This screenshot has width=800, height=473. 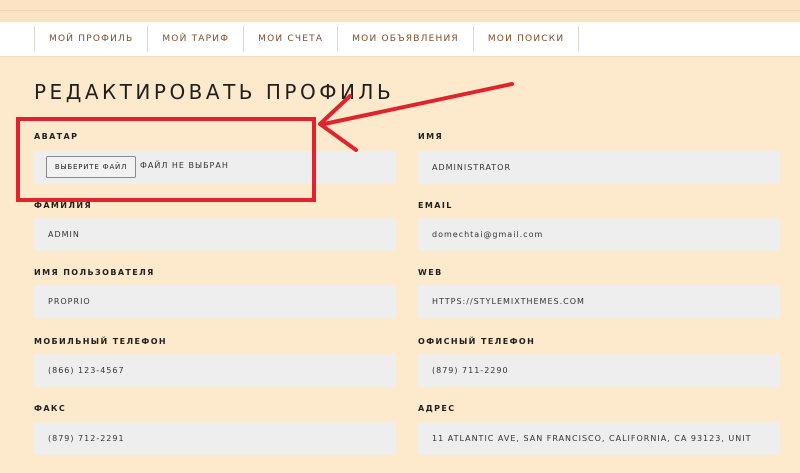 I want to click on nav-item-my-listings: Мои объявления, so click(x=405, y=39).